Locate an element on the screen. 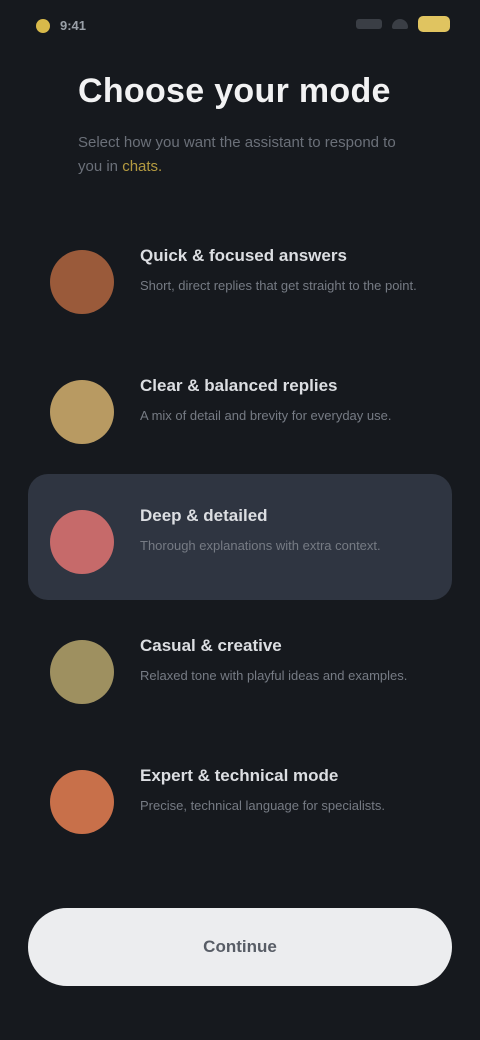 The image size is (480, 1040). mode-title: Deep & detailed is located at coordinates (204, 515).